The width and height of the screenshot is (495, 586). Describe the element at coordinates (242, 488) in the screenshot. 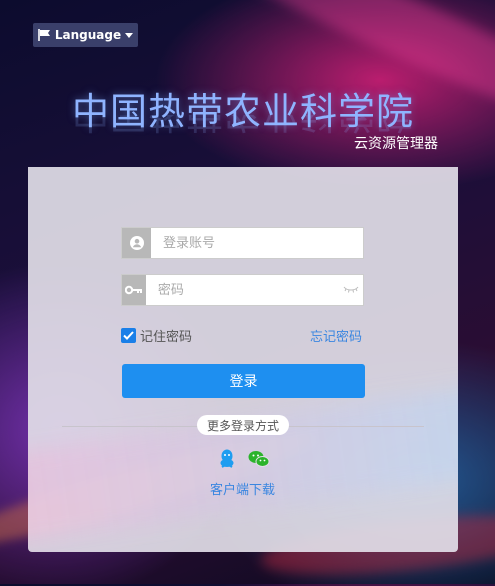

I see `client-download-link: 客户端下载` at that location.